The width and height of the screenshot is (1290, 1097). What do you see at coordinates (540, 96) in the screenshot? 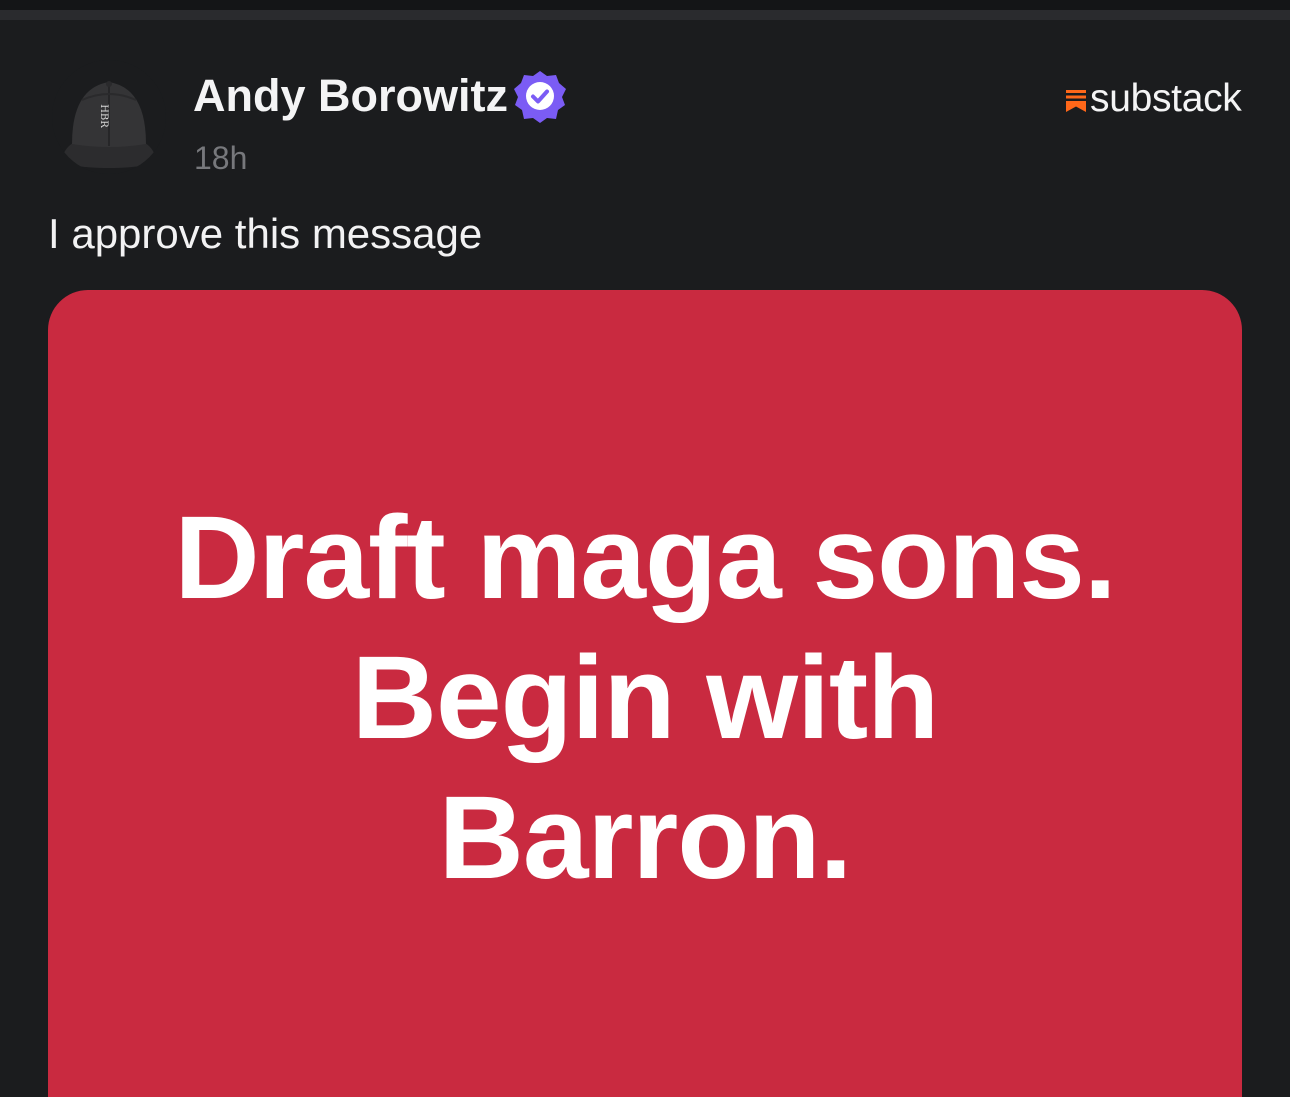
I see `verified-check-icon` at bounding box center [540, 96].